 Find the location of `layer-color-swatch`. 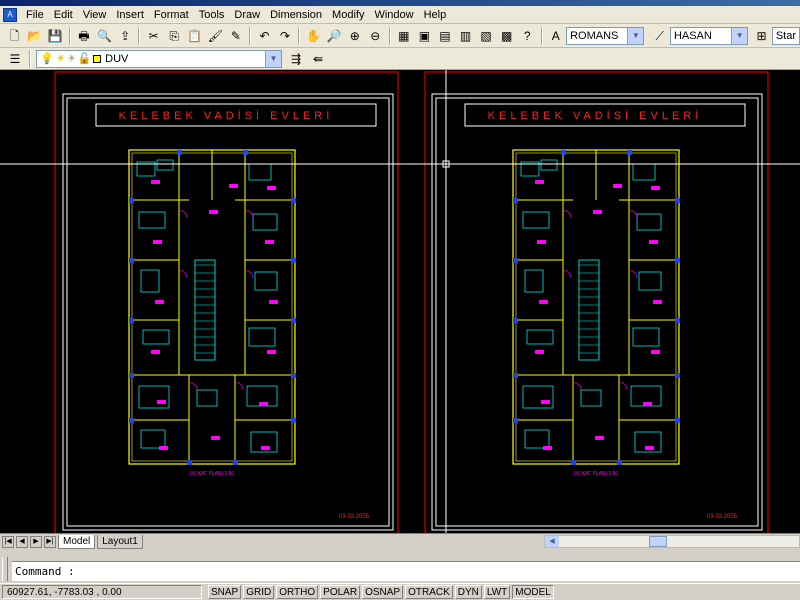

layer-color-swatch is located at coordinates (97, 58).